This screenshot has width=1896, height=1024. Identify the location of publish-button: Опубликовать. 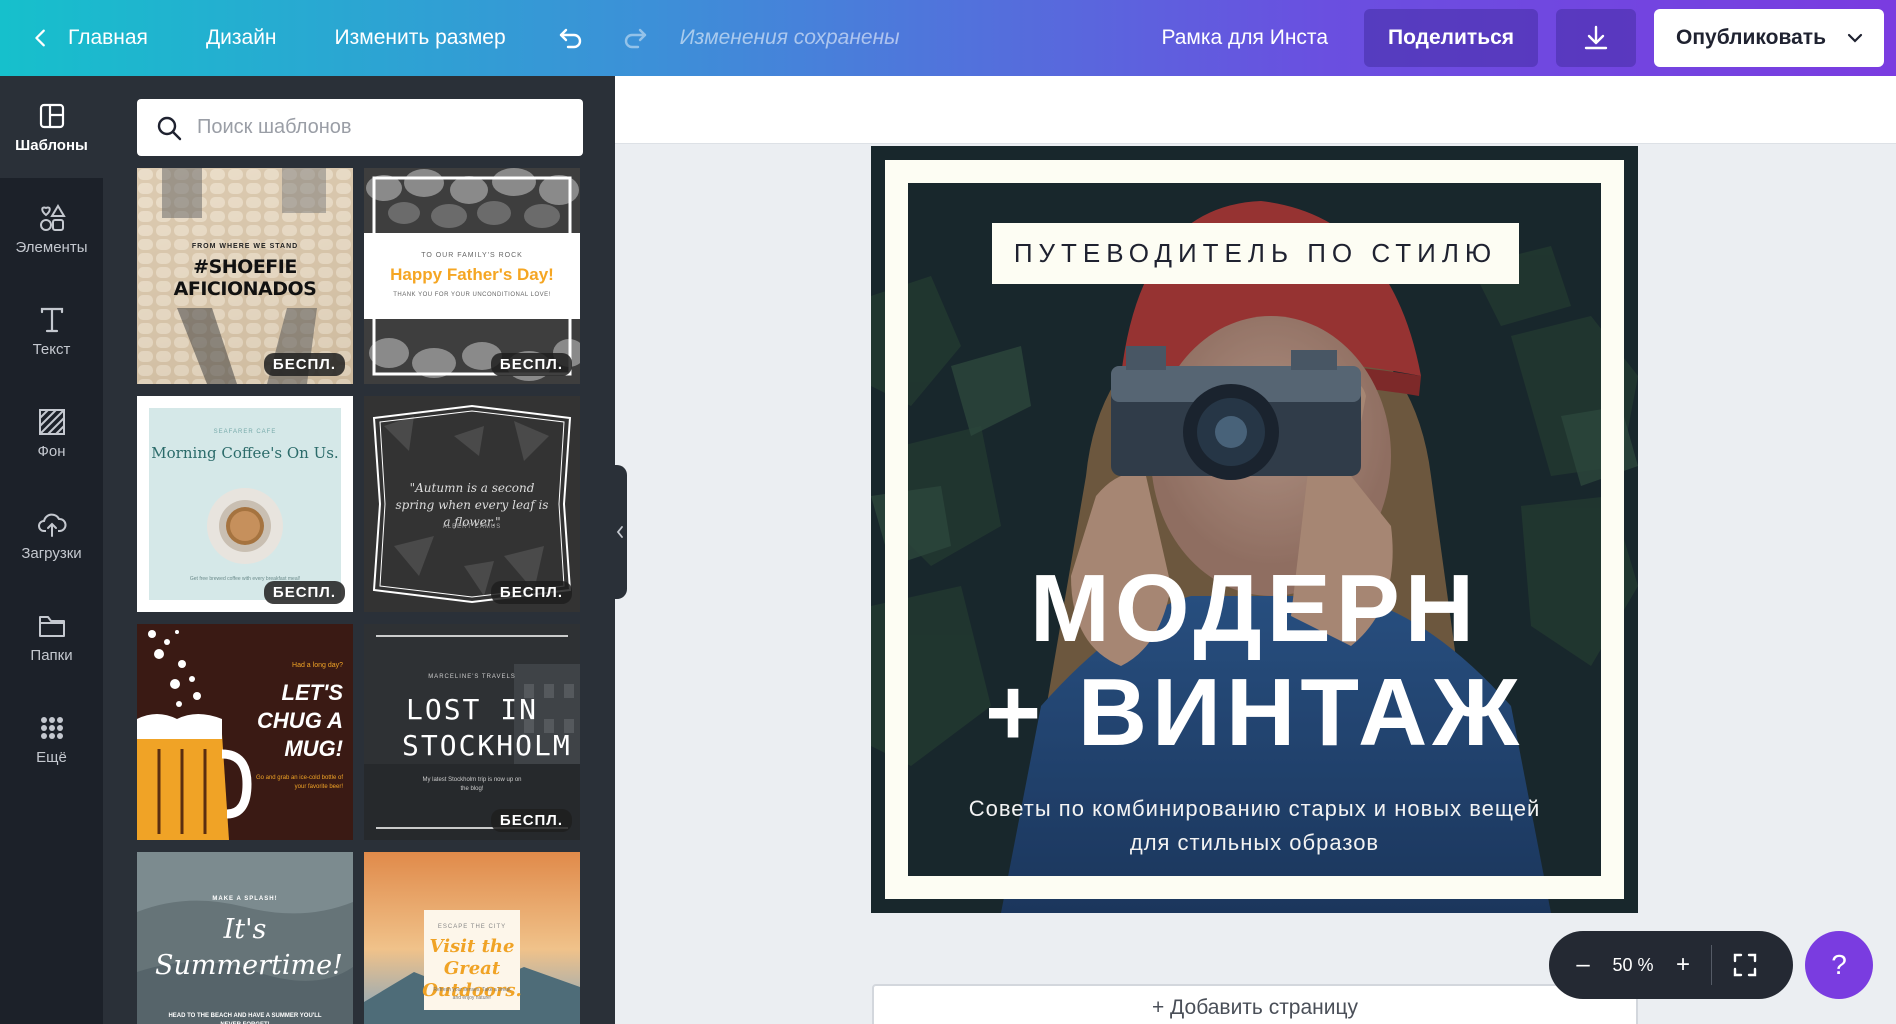
(1769, 38).